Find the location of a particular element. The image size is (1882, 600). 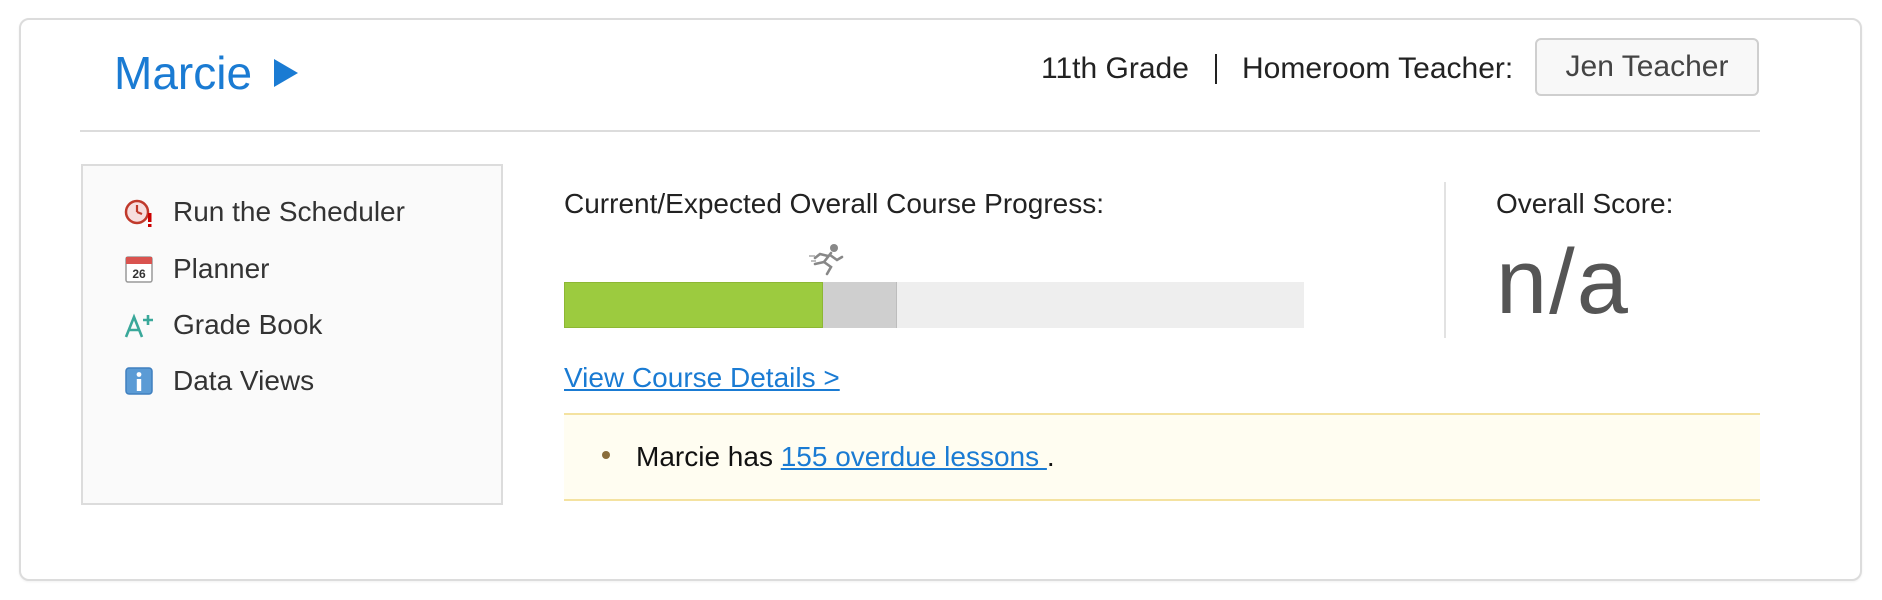

view-course-details-link: View Course Details > is located at coordinates (702, 378).